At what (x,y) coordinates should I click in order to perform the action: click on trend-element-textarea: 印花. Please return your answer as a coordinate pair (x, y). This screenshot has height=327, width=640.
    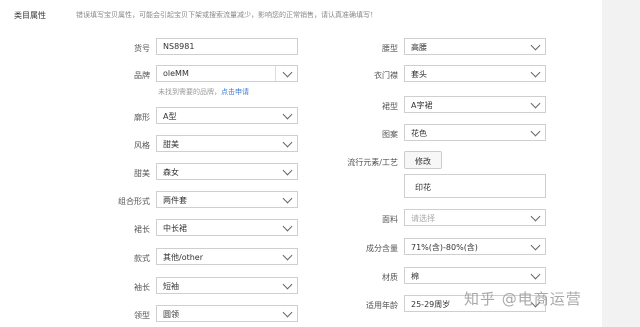
    Looking at the image, I should click on (475, 186).